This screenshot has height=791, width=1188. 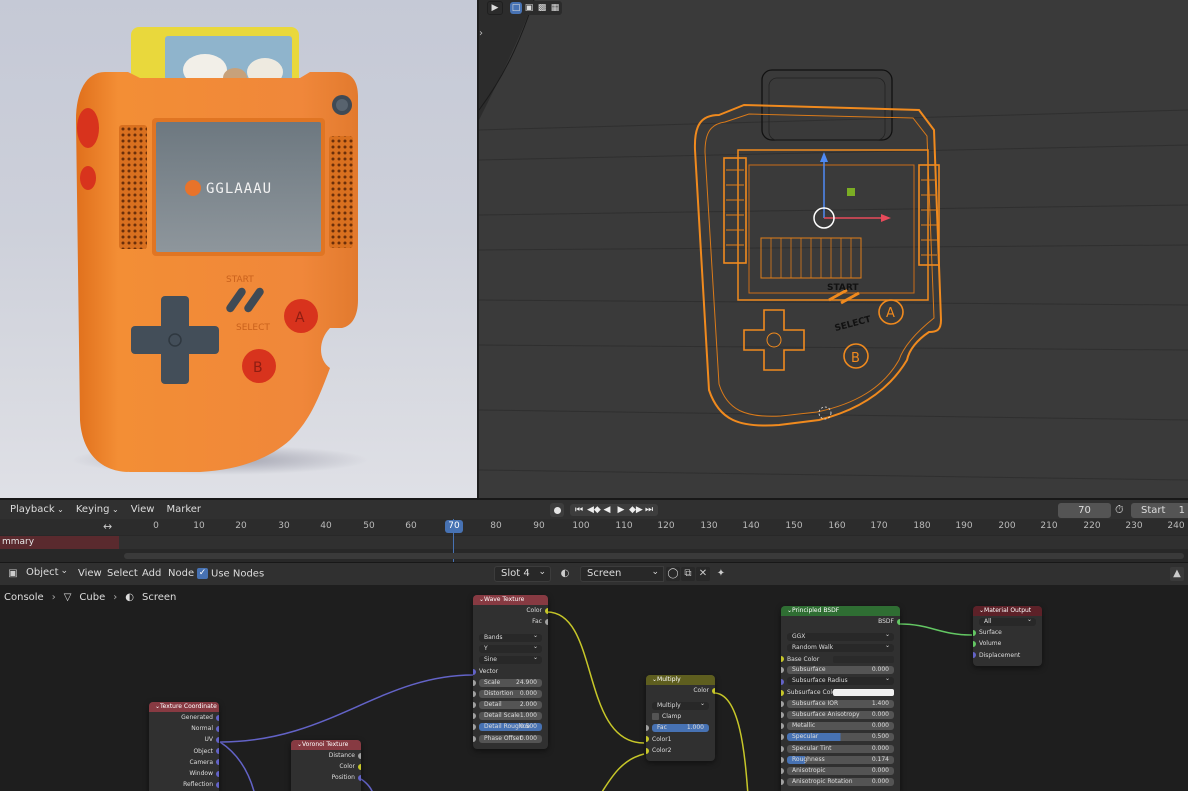 I want to click on fac-field: Fac 1.000, so click(x=680, y=728).